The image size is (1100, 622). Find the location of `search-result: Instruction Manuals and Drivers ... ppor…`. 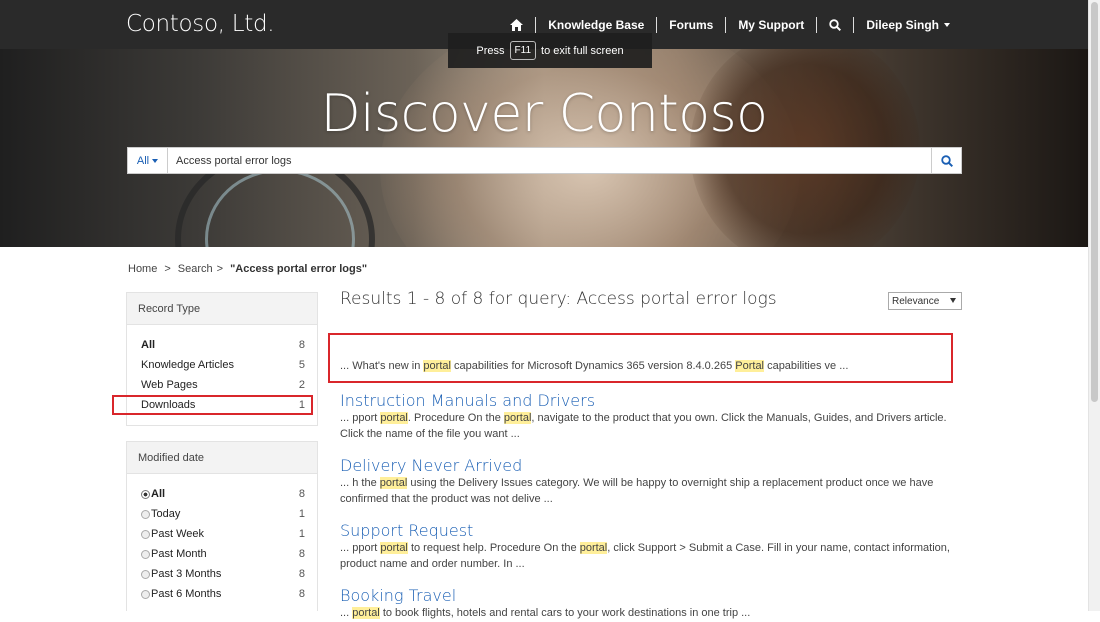

search-result: Instruction Manuals and Drivers ... ppor… is located at coordinates (646, 416).